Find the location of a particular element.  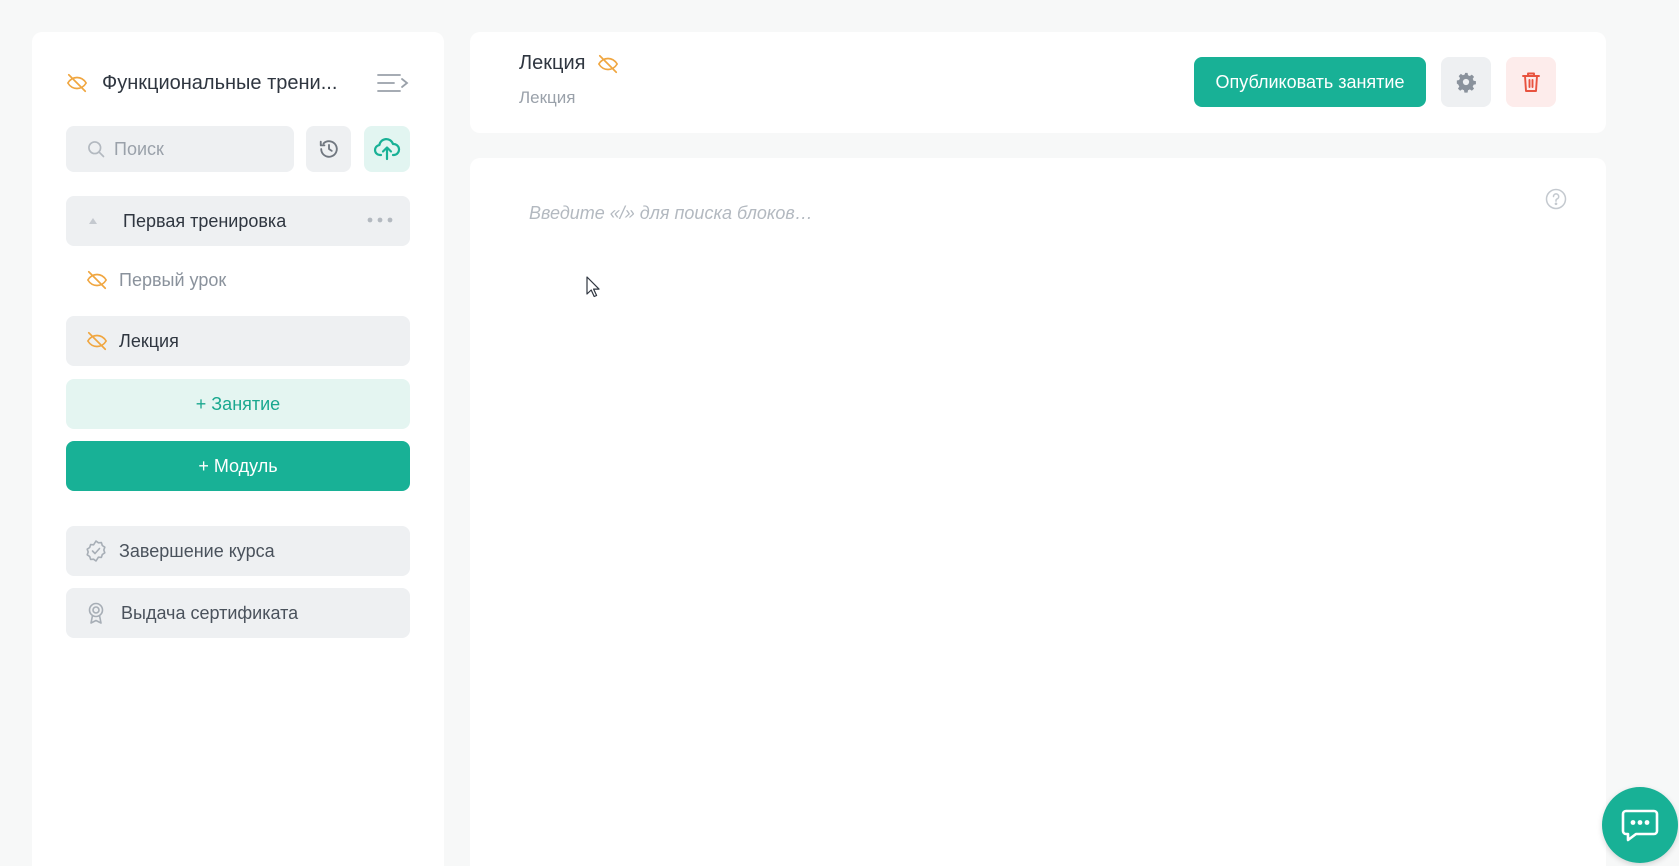

search-icon is located at coordinates (96, 149).